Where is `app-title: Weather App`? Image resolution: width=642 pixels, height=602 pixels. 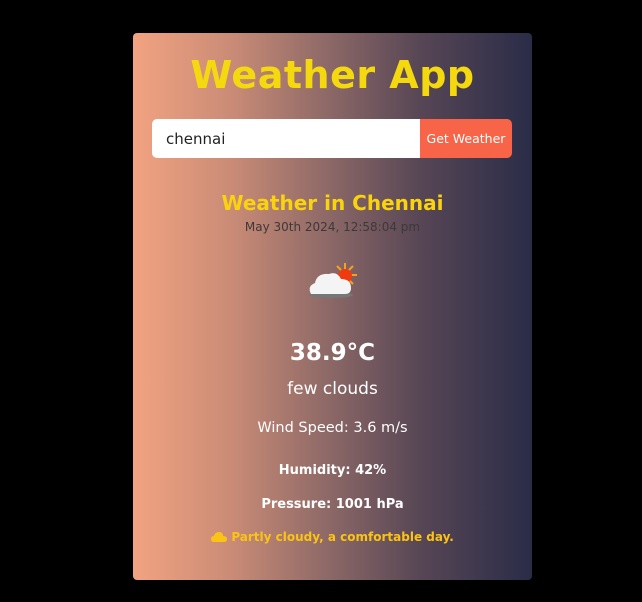 app-title: Weather App is located at coordinates (332, 75).